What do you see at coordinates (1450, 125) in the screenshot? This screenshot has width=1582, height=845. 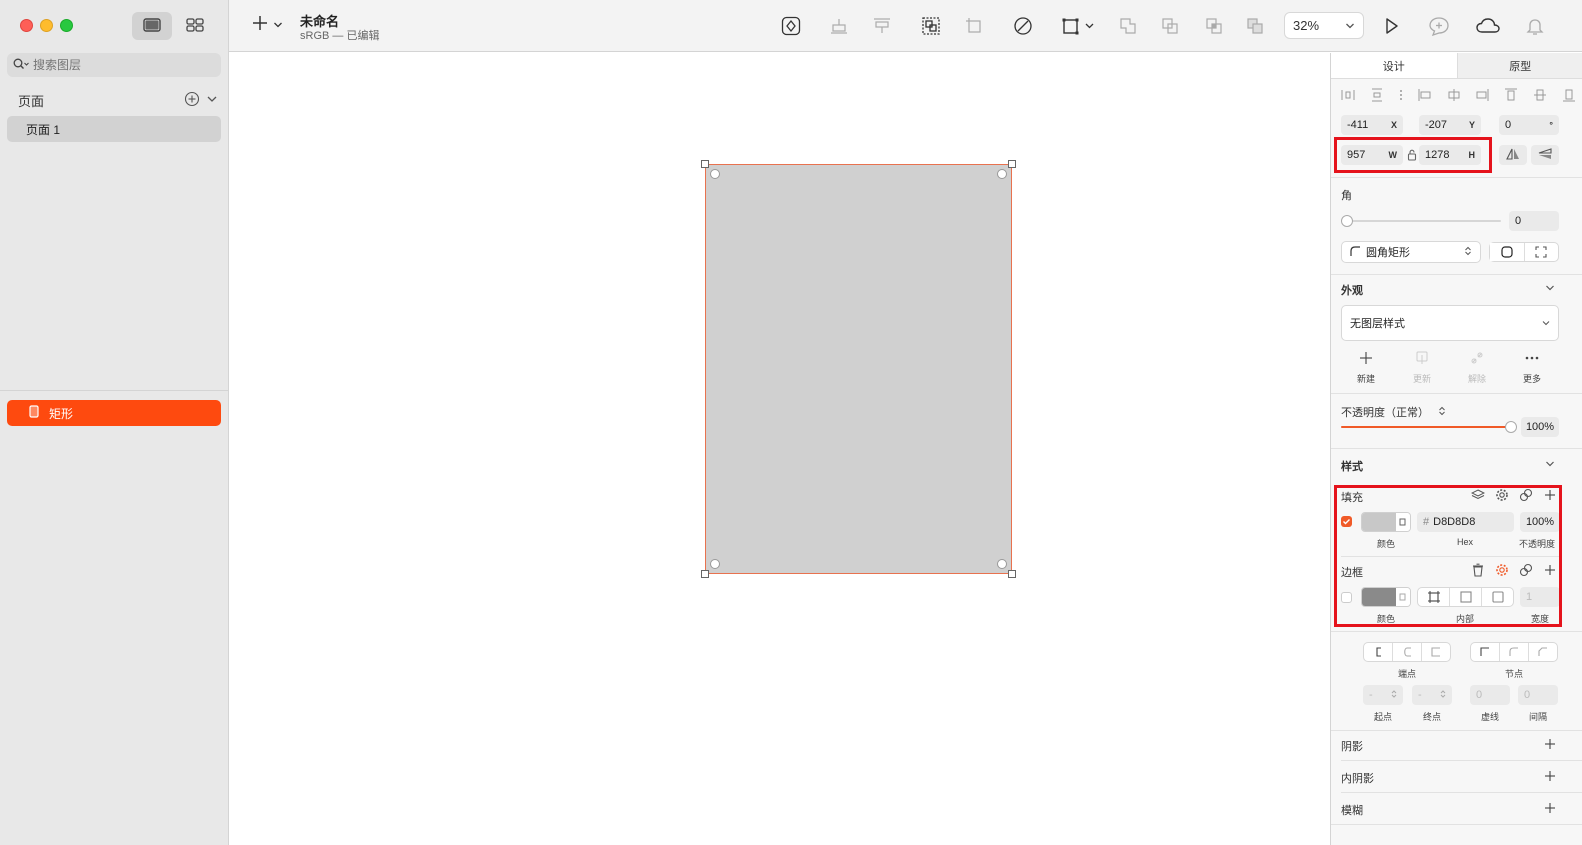 I see `y-field: -207 Y` at bounding box center [1450, 125].